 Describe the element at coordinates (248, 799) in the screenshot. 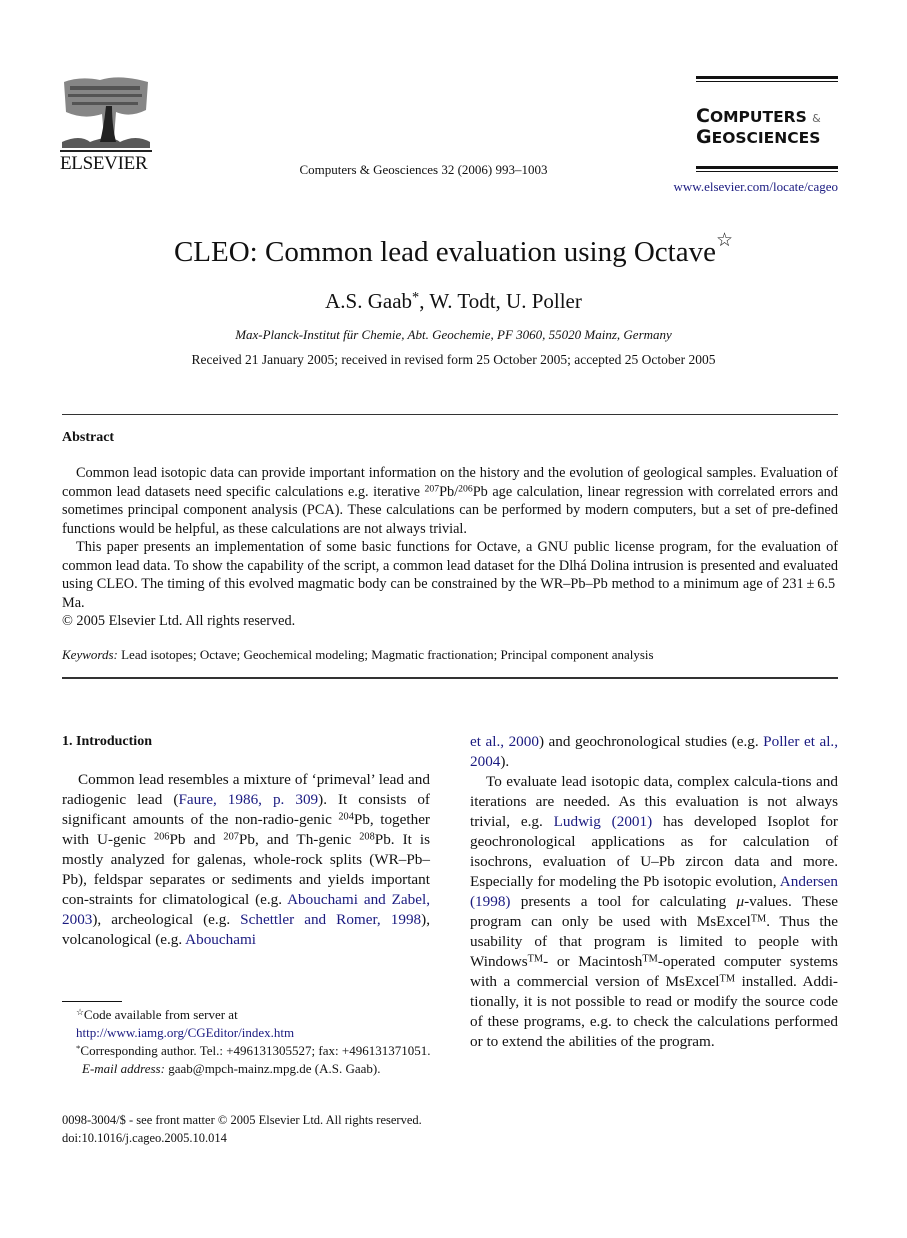

I see `citation-link: Faure, 1986, p. 309` at that location.